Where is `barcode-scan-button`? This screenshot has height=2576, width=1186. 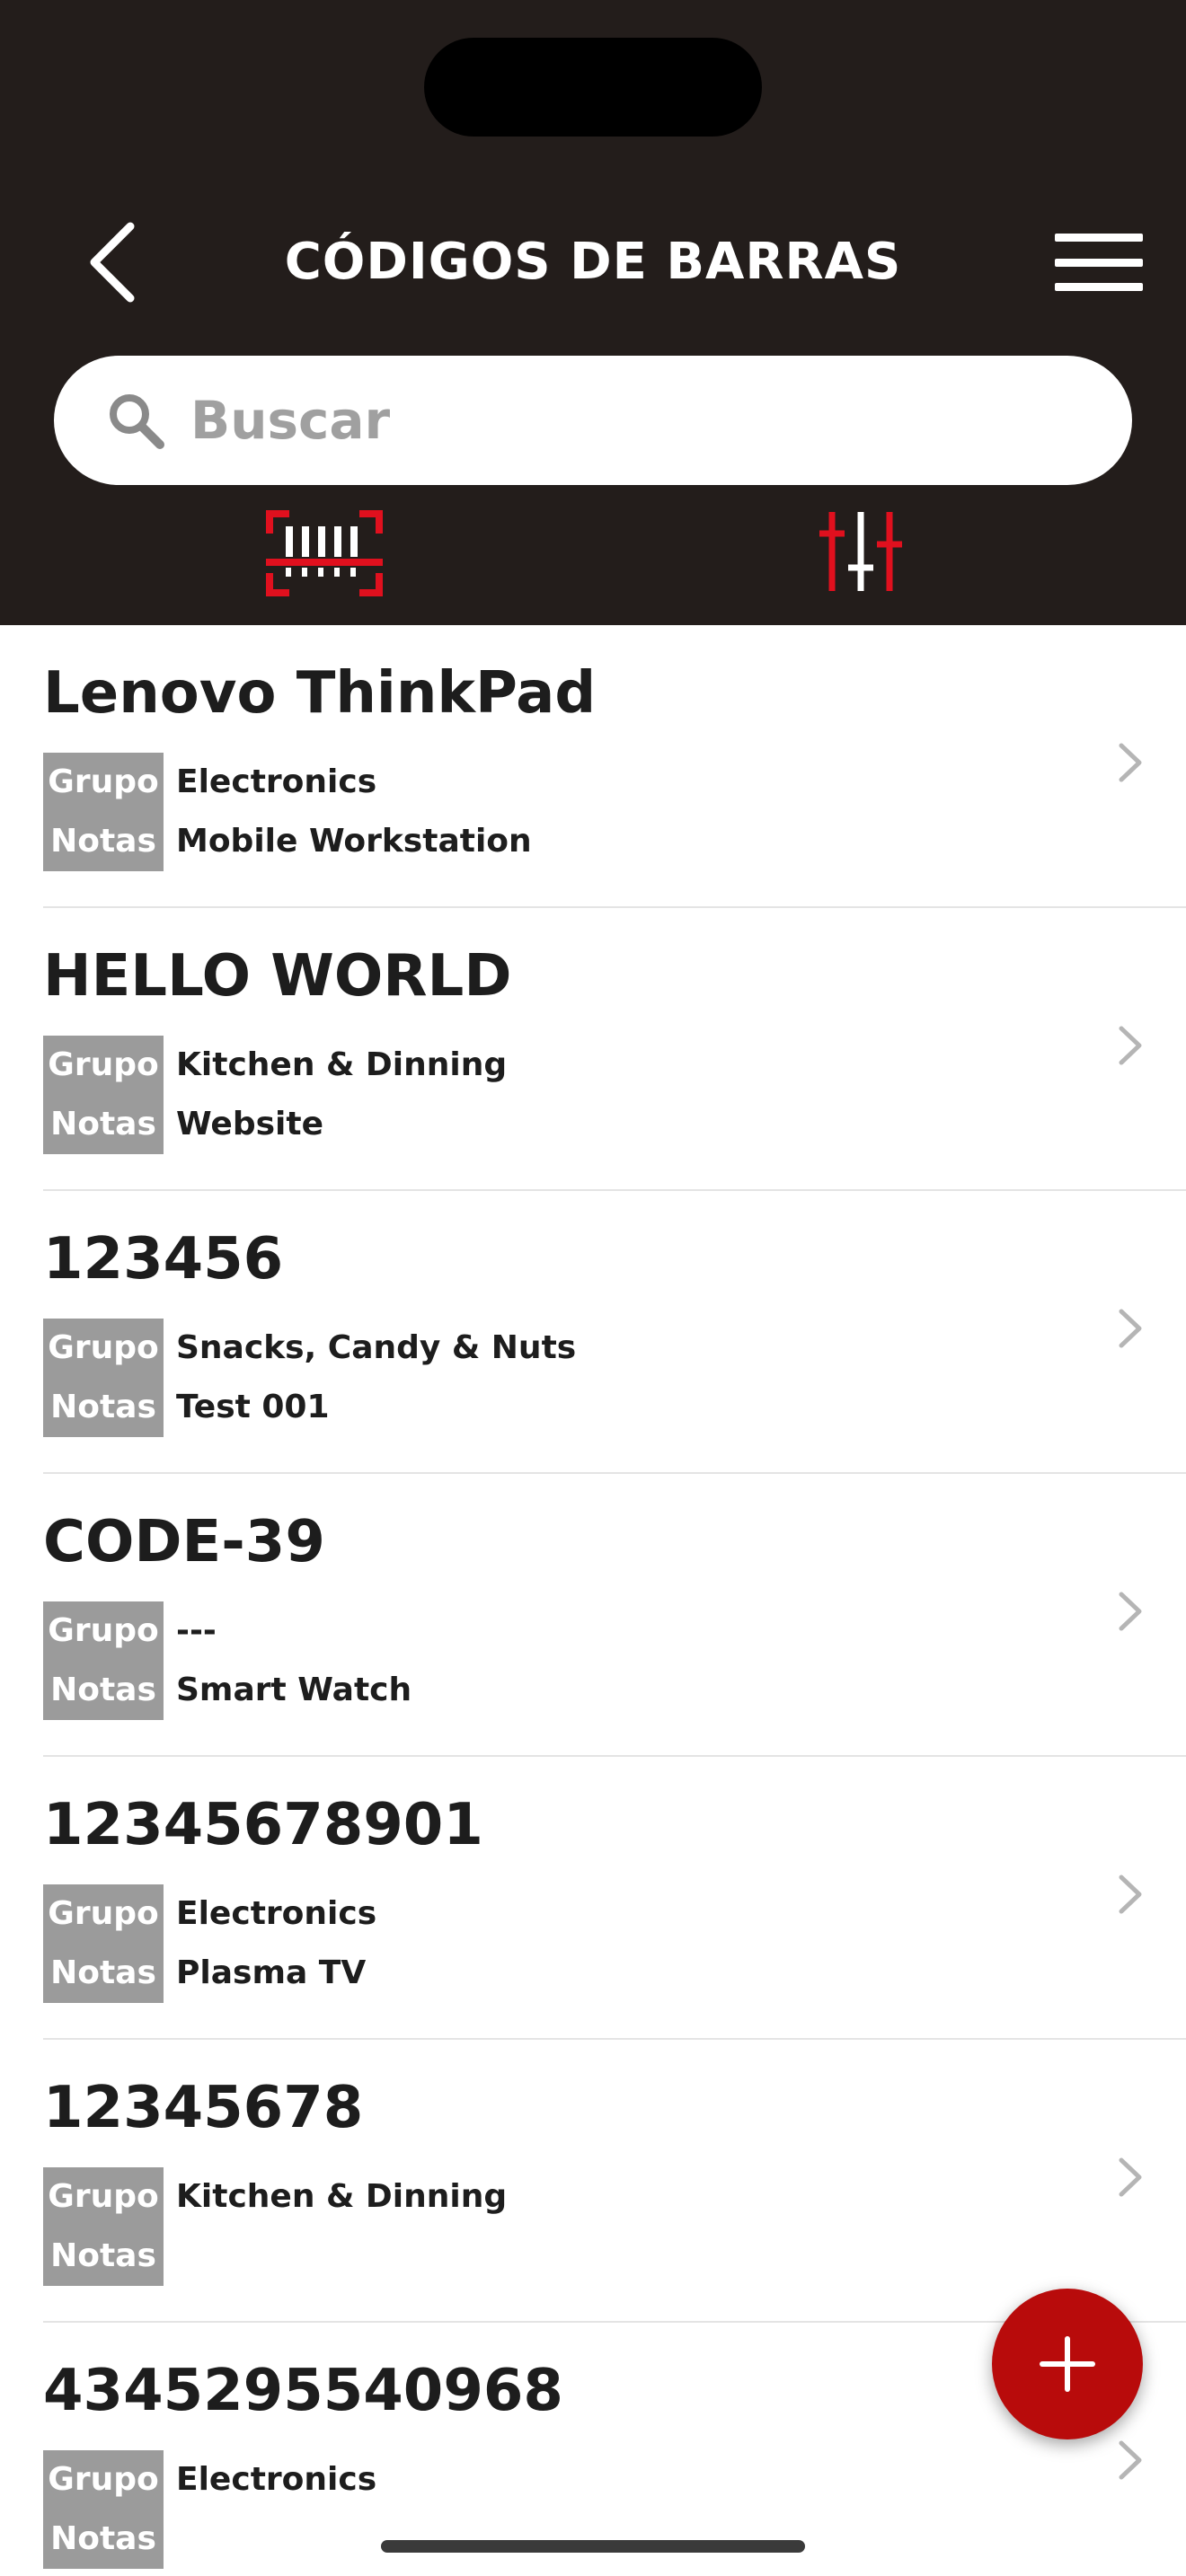 barcode-scan-button is located at coordinates (324, 553).